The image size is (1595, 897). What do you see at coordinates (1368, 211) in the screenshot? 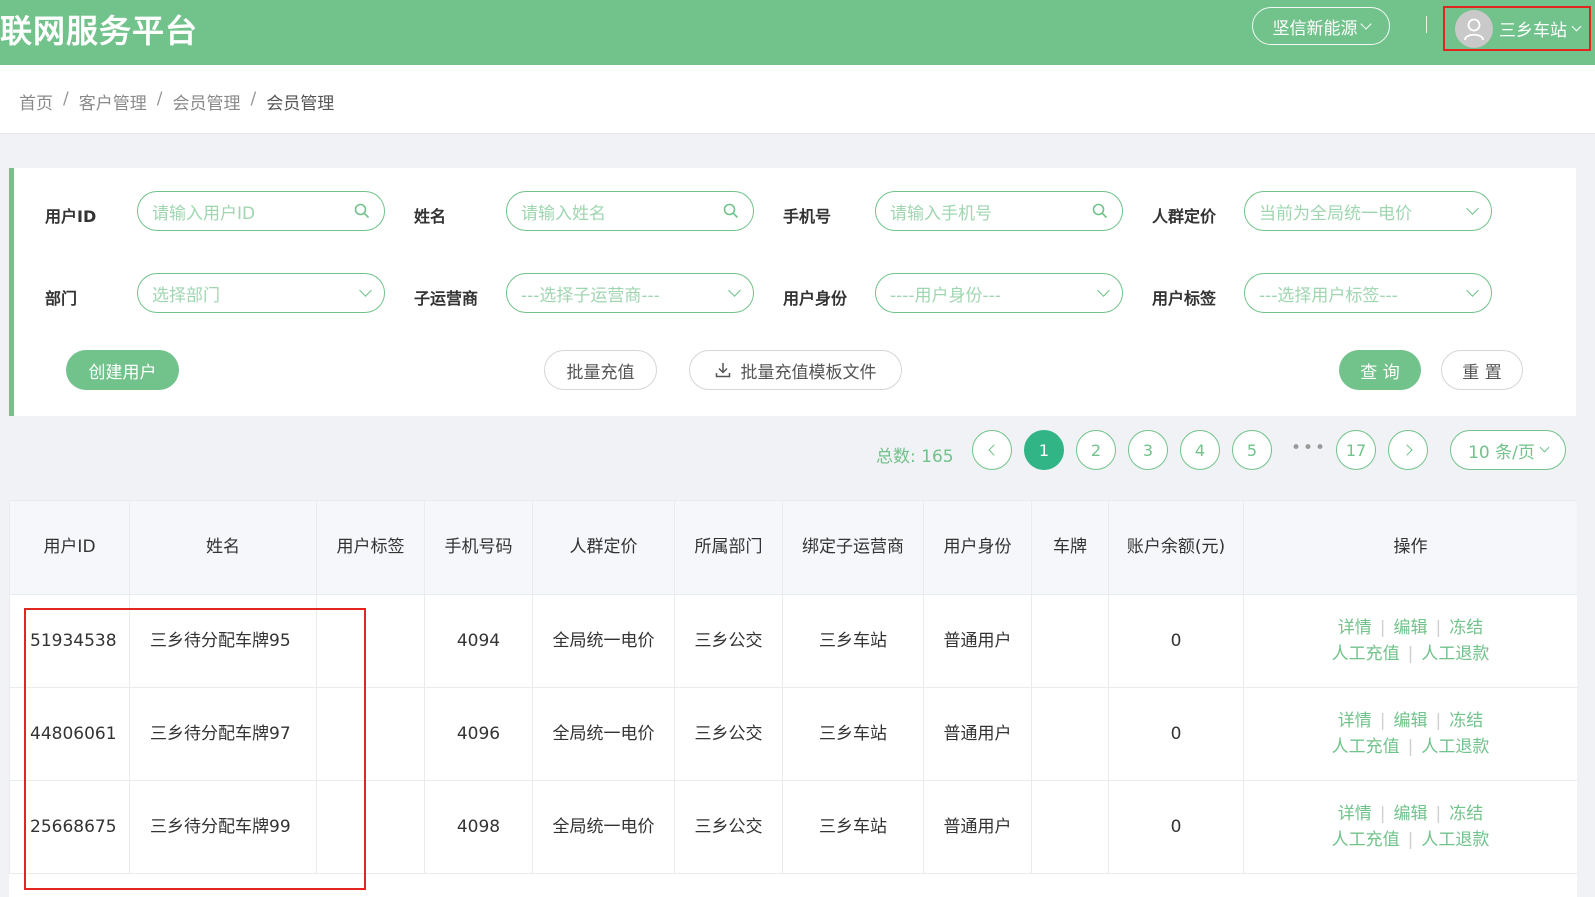
I see `group-price-select: 当前为全局统一电价` at bounding box center [1368, 211].